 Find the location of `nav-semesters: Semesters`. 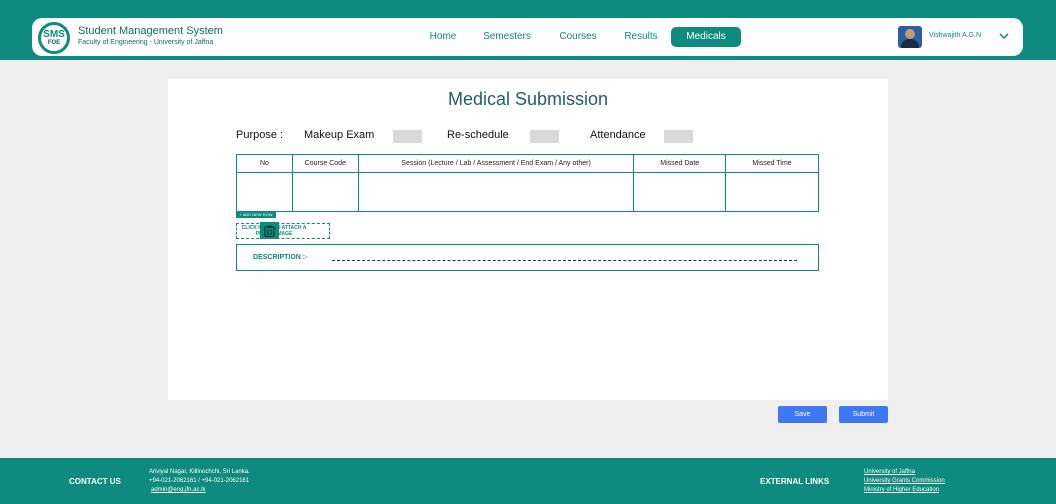

nav-semesters: Semesters is located at coordinates (507, 37).